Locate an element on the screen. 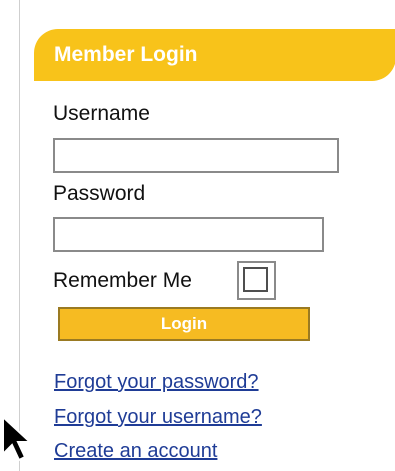 Image resolution: width=395 pixels, height=471 pixels. remember-me-label: Remember Me is located at coordinates (122, 280).